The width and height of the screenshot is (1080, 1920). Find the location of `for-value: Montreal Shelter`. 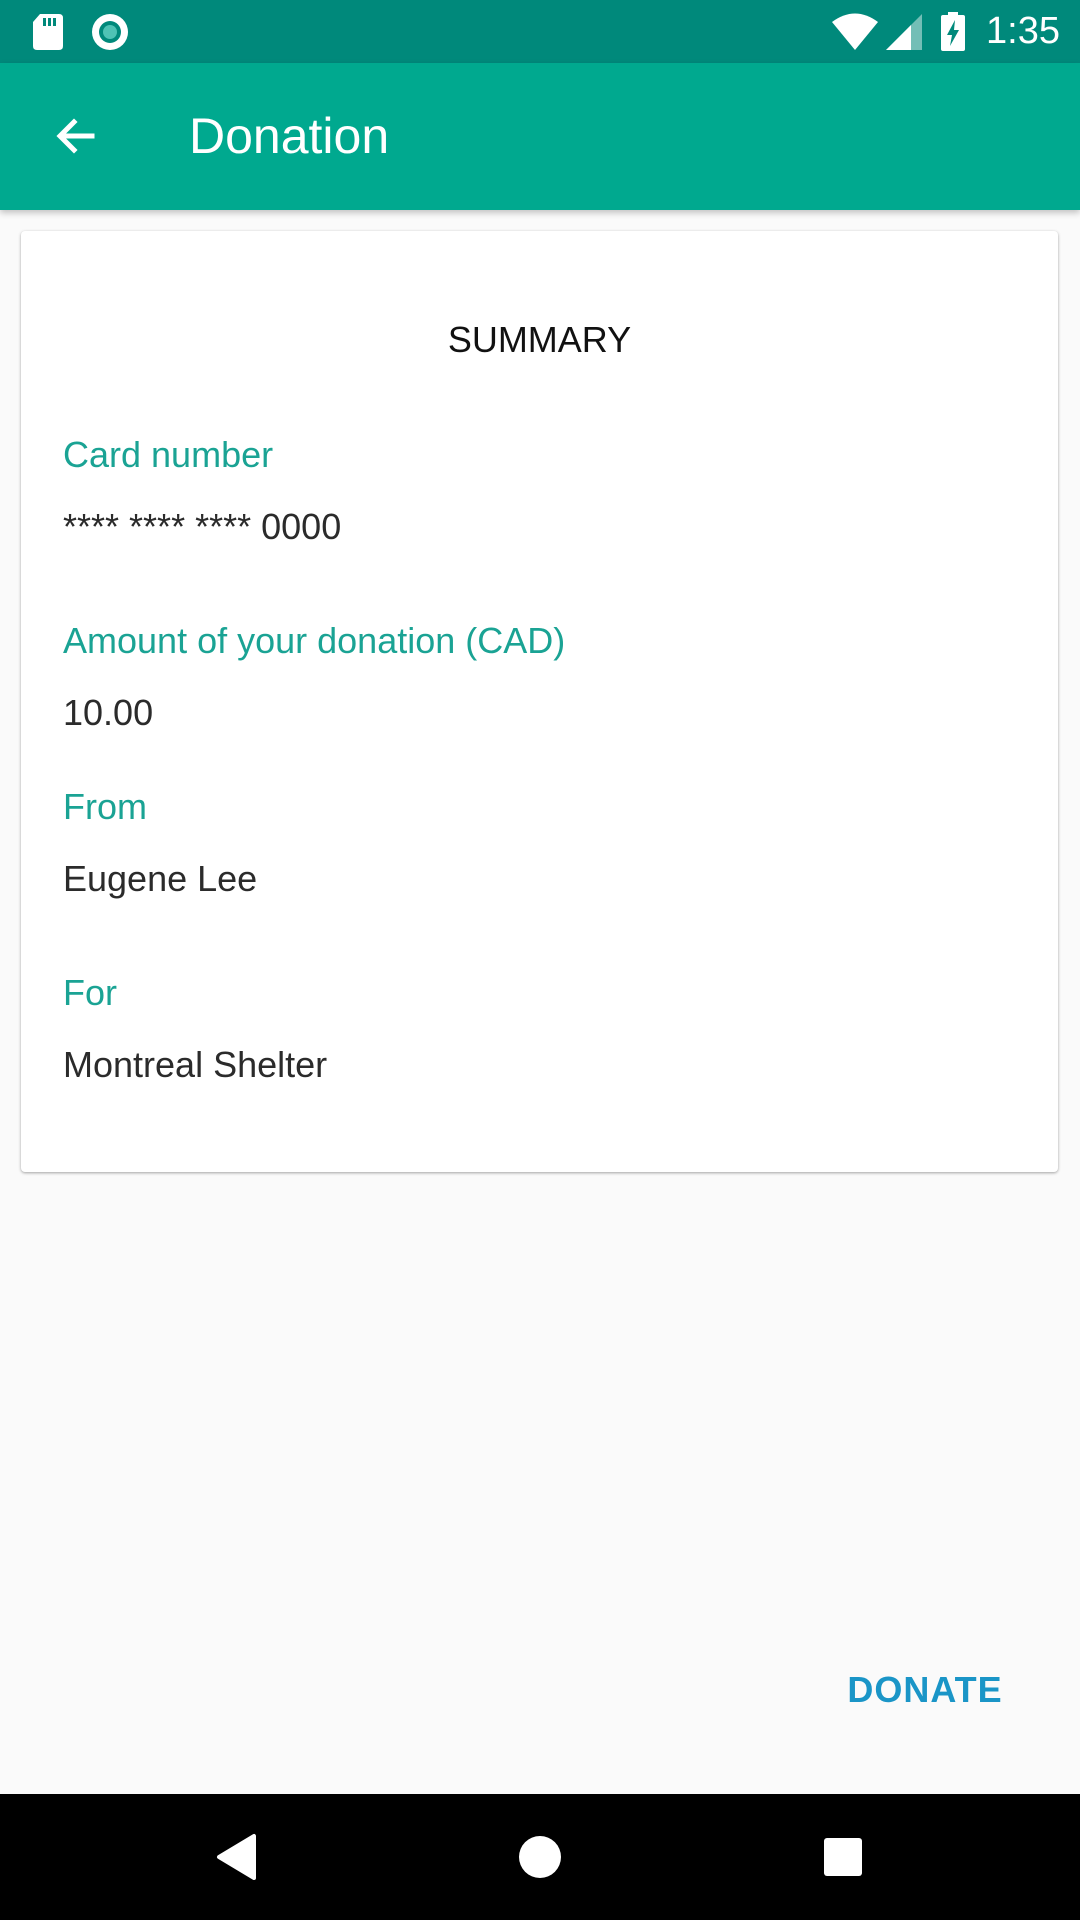

for-value: Montreal Shelter is located at coordinates (195, 1064).